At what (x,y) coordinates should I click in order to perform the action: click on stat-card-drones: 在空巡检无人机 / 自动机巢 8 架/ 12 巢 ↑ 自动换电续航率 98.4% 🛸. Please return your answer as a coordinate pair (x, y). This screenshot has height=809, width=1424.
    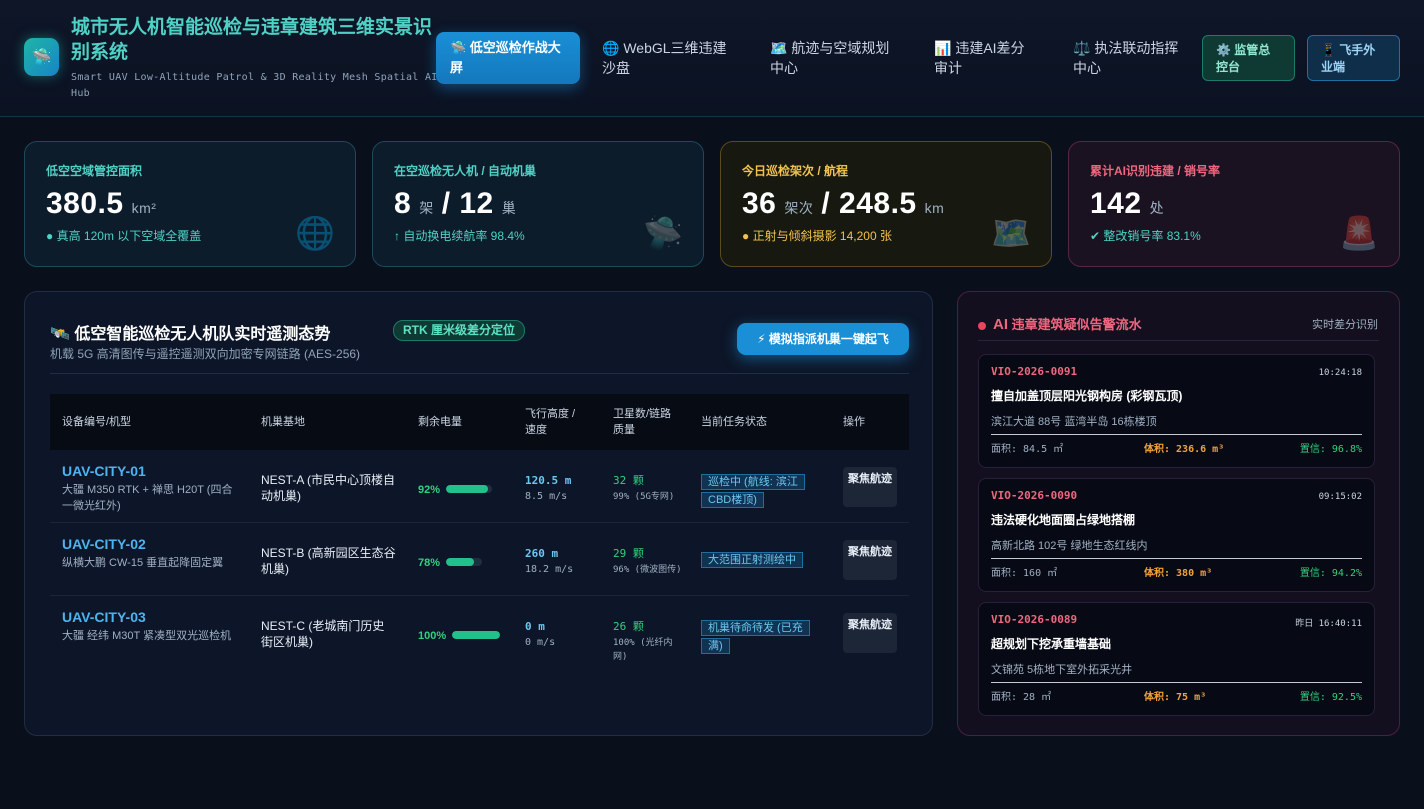
    Looking at the image, I should click on (538, 204).